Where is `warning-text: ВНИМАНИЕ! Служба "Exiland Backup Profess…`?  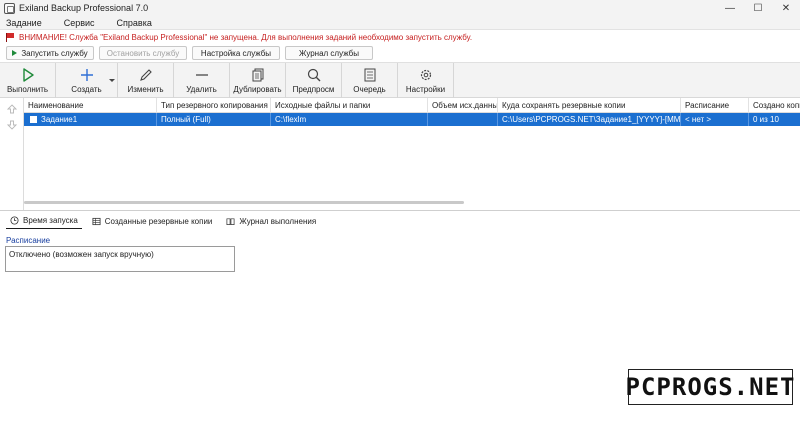 warning-text: ВНИМАНИЕ! Служба "Exiland Backup Profess… is located at coordinates (246, 37).